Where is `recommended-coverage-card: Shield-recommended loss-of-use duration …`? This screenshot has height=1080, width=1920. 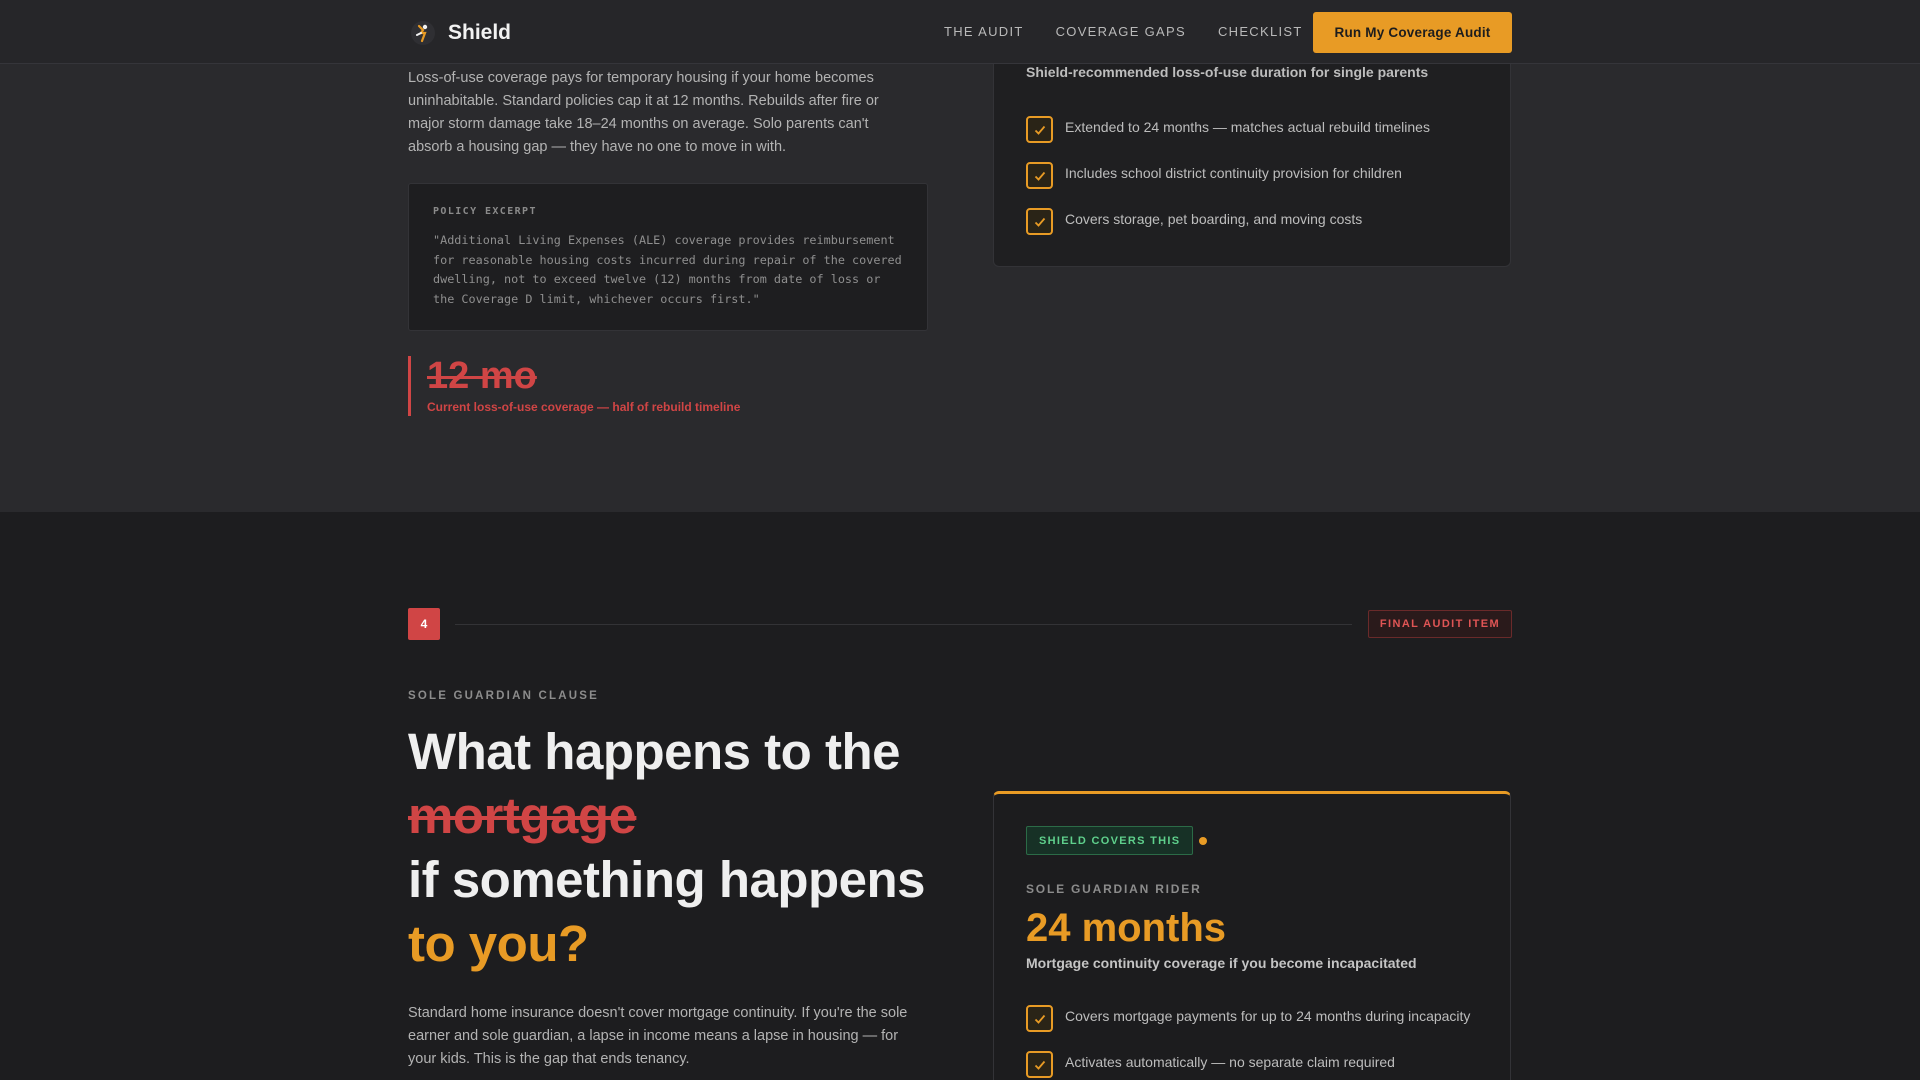 recommended-coverage-card: Shield-recommended loss-of-use duration … is located at coordinates (1252, 153).